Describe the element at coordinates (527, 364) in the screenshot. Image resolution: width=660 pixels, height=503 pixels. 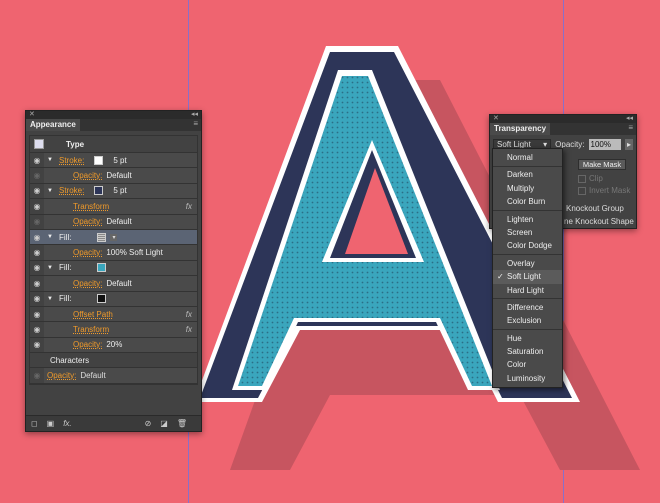
I see `blend-mode-option: Color` at that location.